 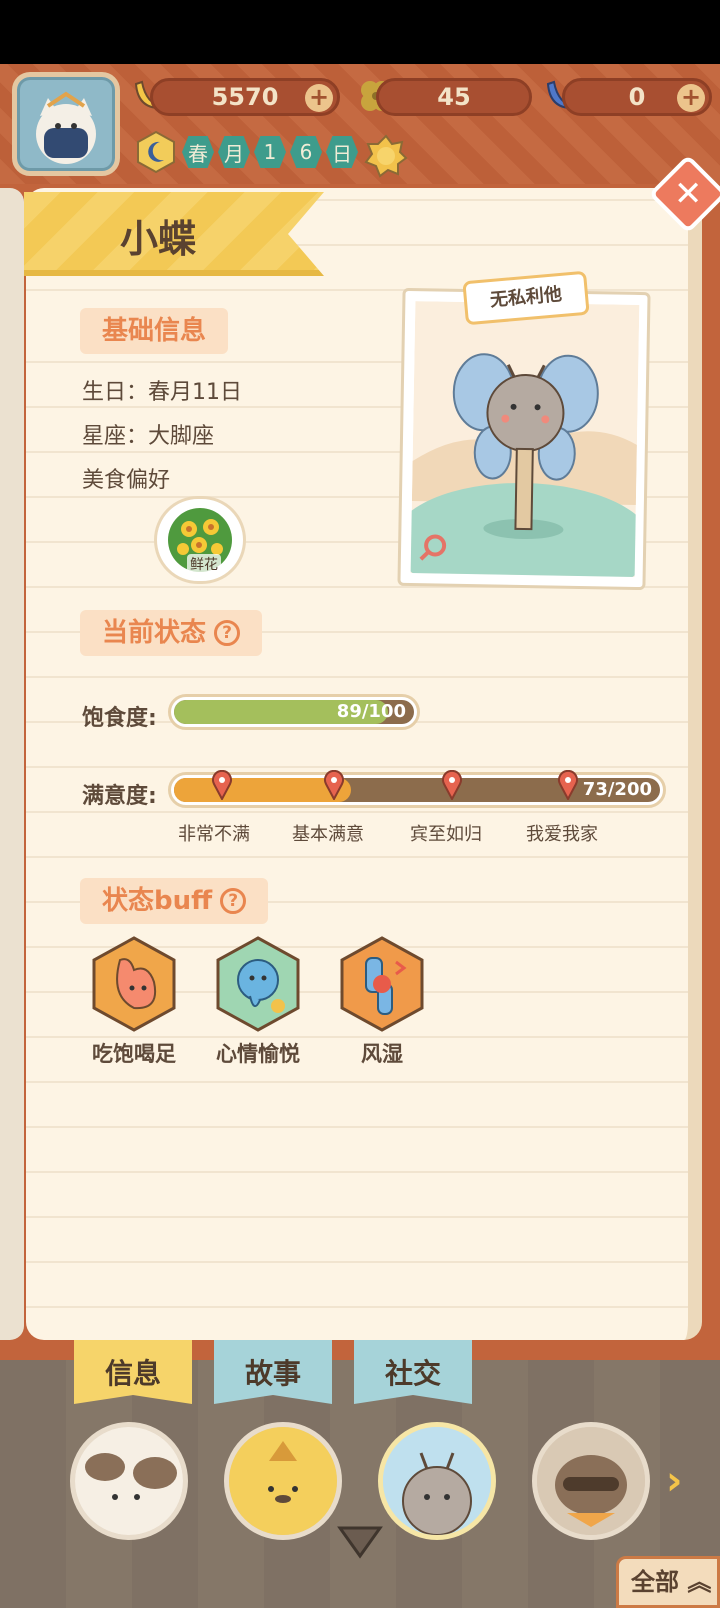 I want to click on satiety-track: 89/100, so click(x=294, y=712).